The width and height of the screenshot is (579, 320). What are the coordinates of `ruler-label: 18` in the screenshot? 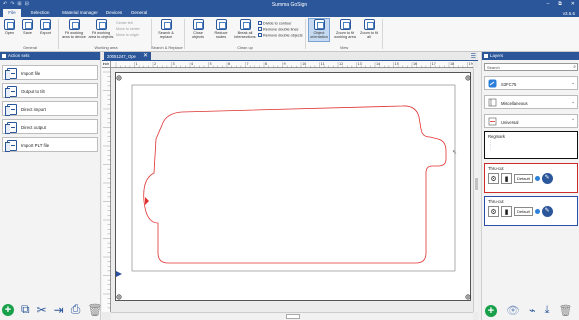 It's located at (452, 64).